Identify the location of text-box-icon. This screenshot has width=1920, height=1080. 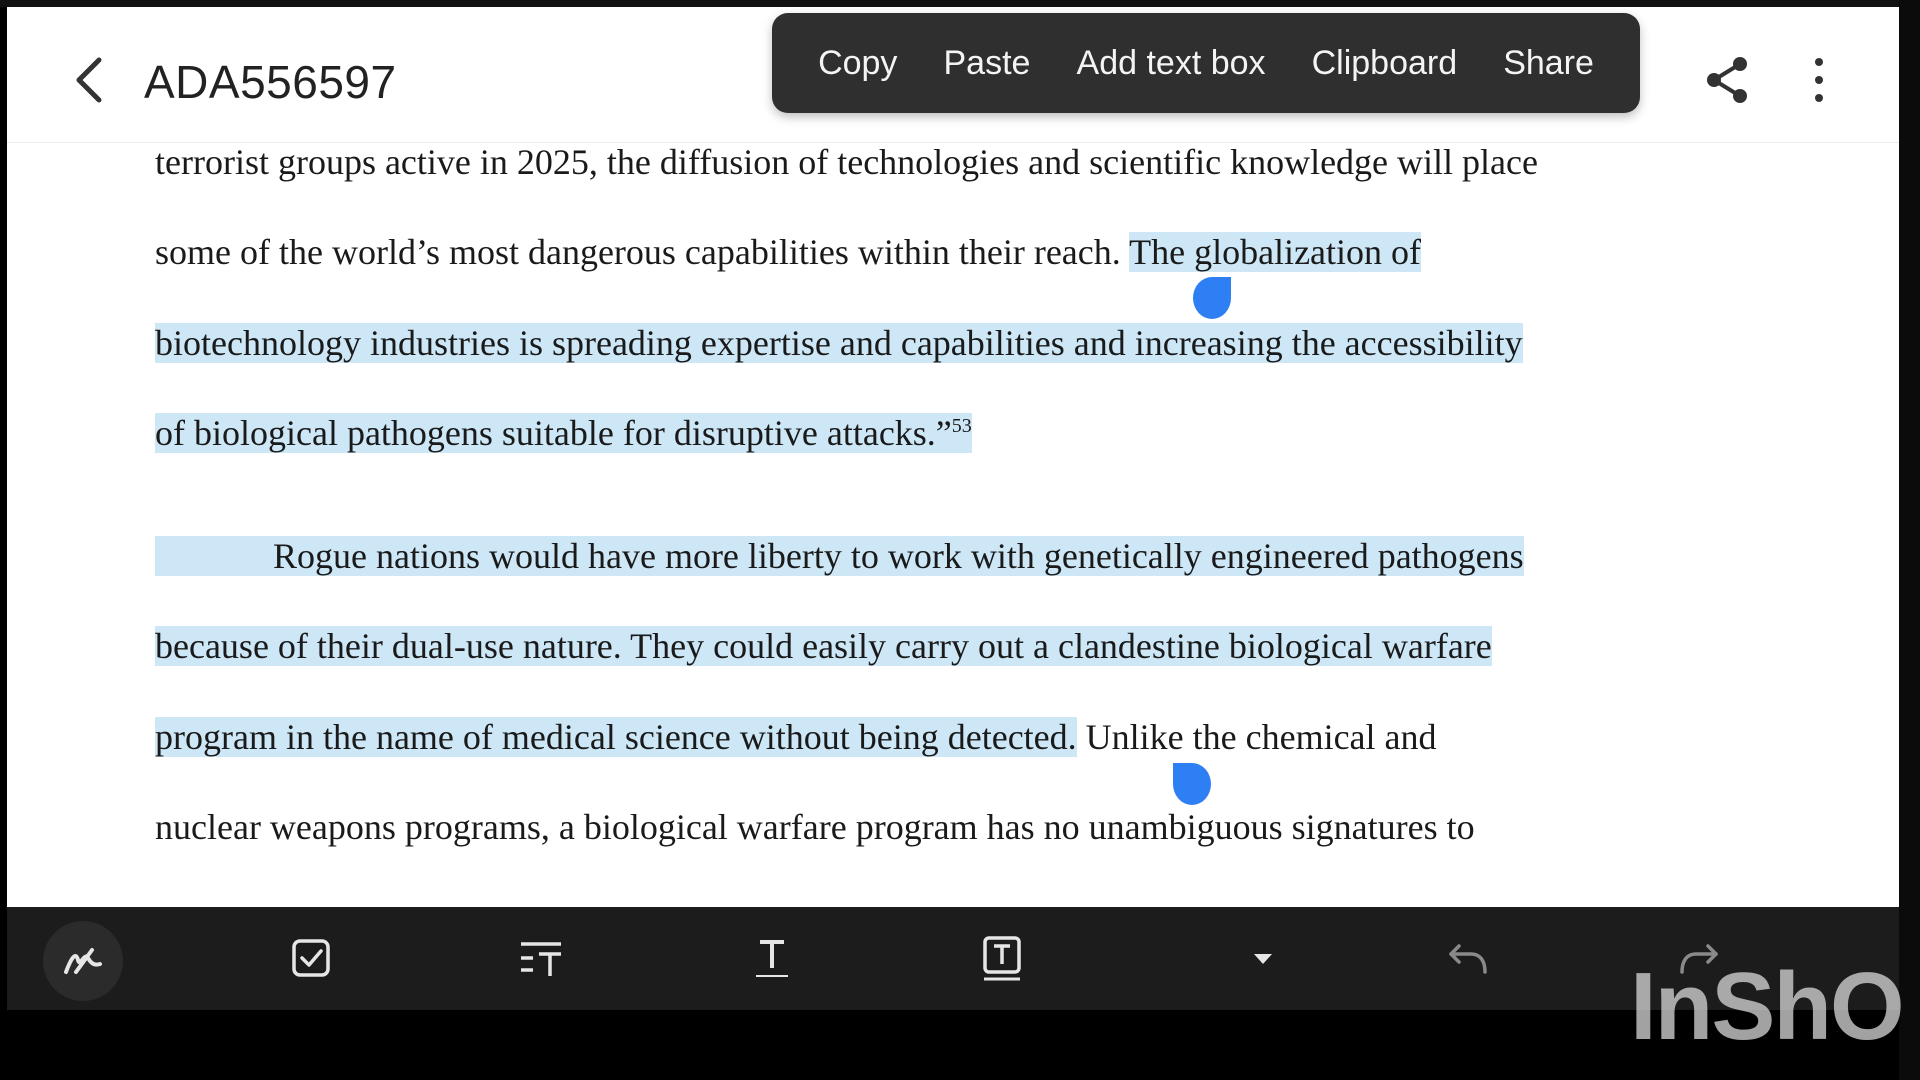
(1002, 958).